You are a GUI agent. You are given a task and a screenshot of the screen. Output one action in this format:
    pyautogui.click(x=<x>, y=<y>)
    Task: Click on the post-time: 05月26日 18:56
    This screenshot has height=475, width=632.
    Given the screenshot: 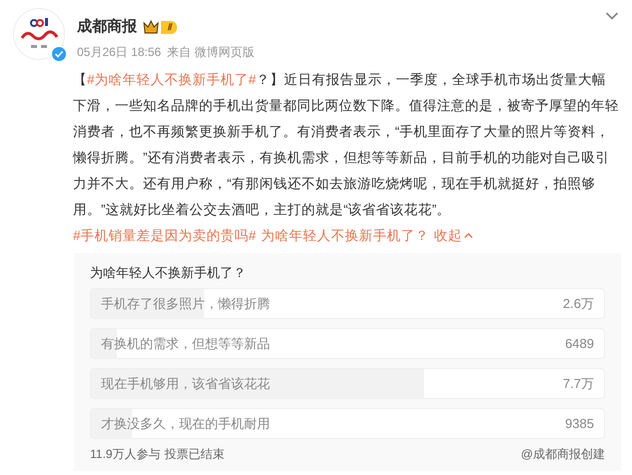 What is the action you would take?
    pyautogui.click(x=119, y=51)
    